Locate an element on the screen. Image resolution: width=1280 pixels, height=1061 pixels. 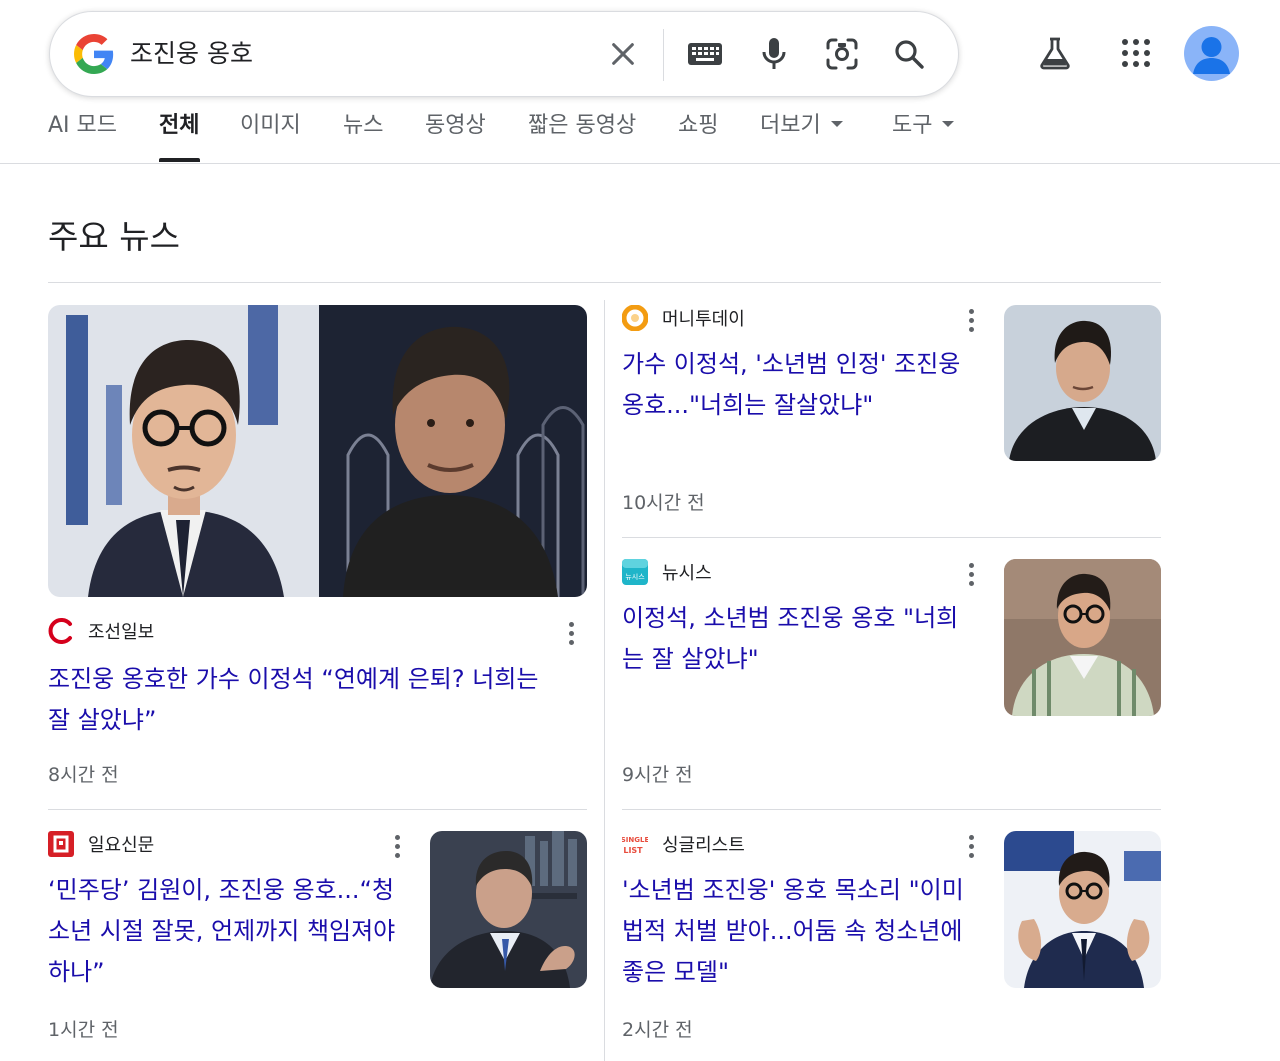
article-time: 8시간 전 is located at coordinates (83, 775).